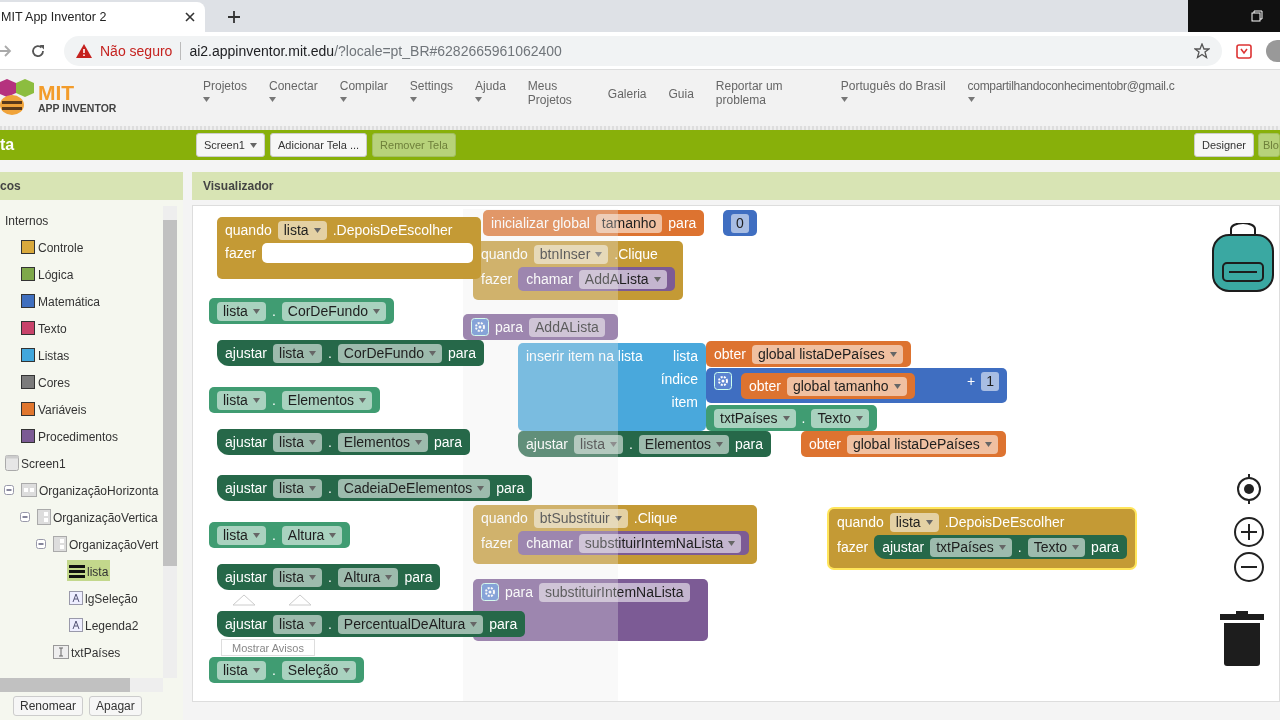 Image resolution: width=1280 pixels, height=720 pixels. Describe the element at coordinates (363, 90) in the screenshot. I see `menu-item: Compilar` at that location.